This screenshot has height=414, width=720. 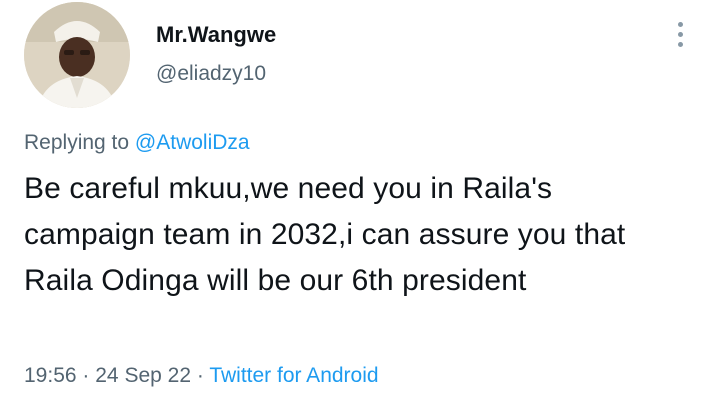 I want to click on more-vertical-icon, so click(x=680, y=34).